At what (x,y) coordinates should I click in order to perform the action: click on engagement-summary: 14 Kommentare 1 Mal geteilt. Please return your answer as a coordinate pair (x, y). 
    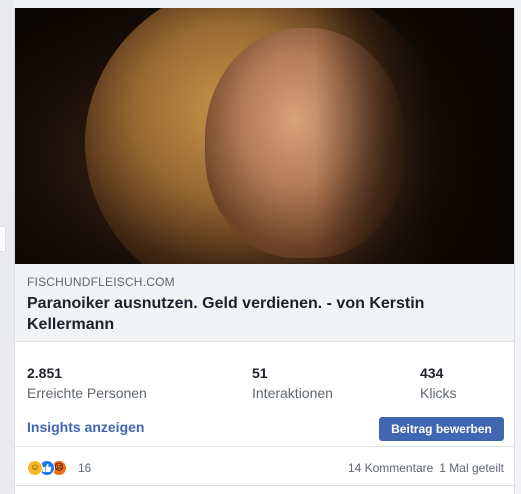
    Looking at the image, I should click on (426, 468).